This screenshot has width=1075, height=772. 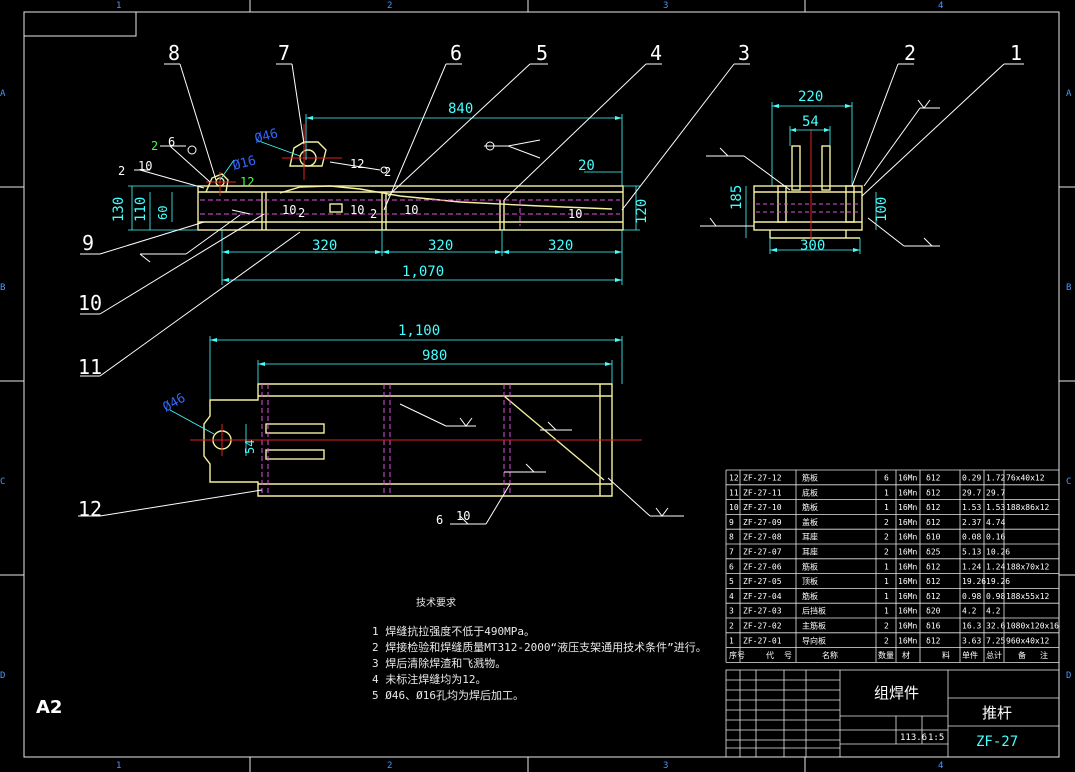 I want to click on bom-row-7-material: 16Mn, so click(x=907, y=552).